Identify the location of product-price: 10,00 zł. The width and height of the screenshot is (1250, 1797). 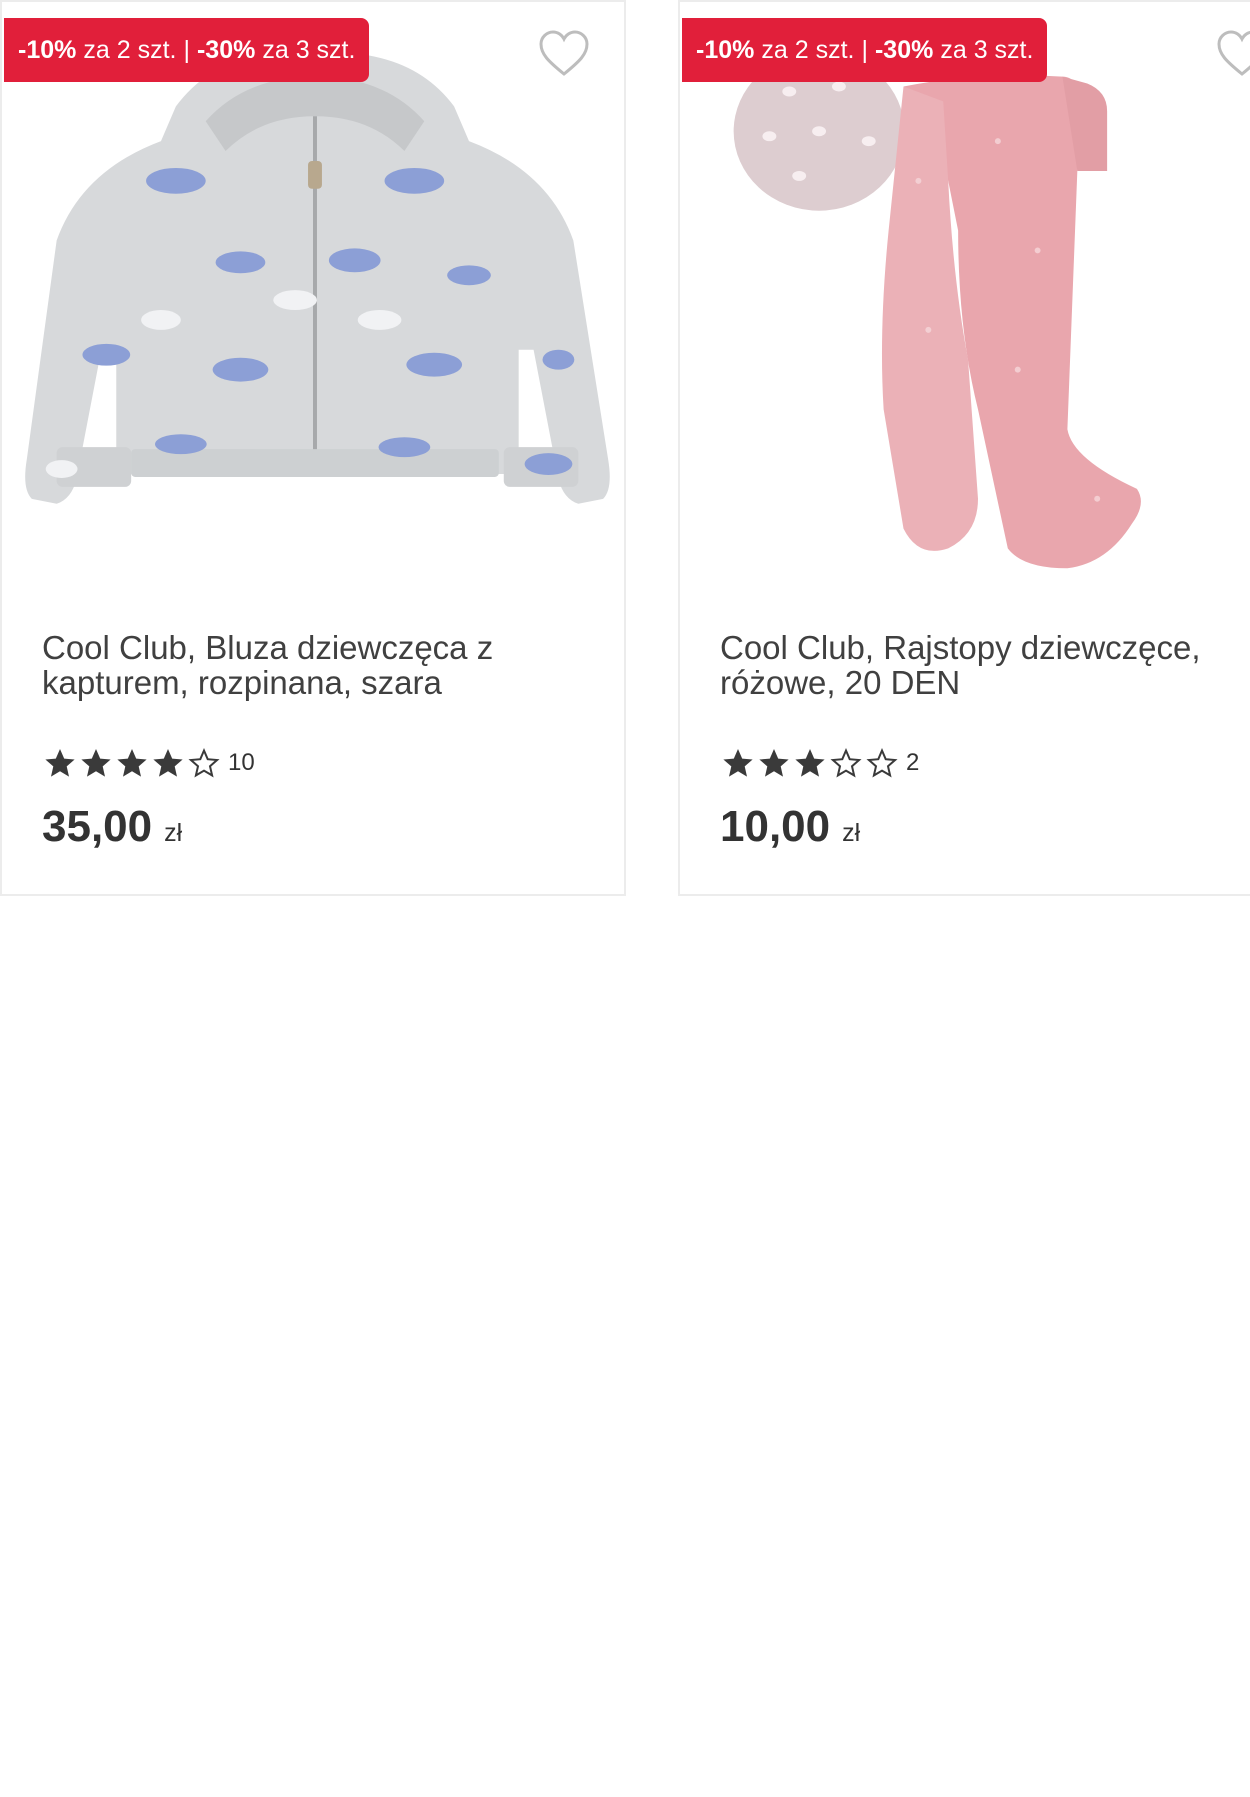
(790, 827).